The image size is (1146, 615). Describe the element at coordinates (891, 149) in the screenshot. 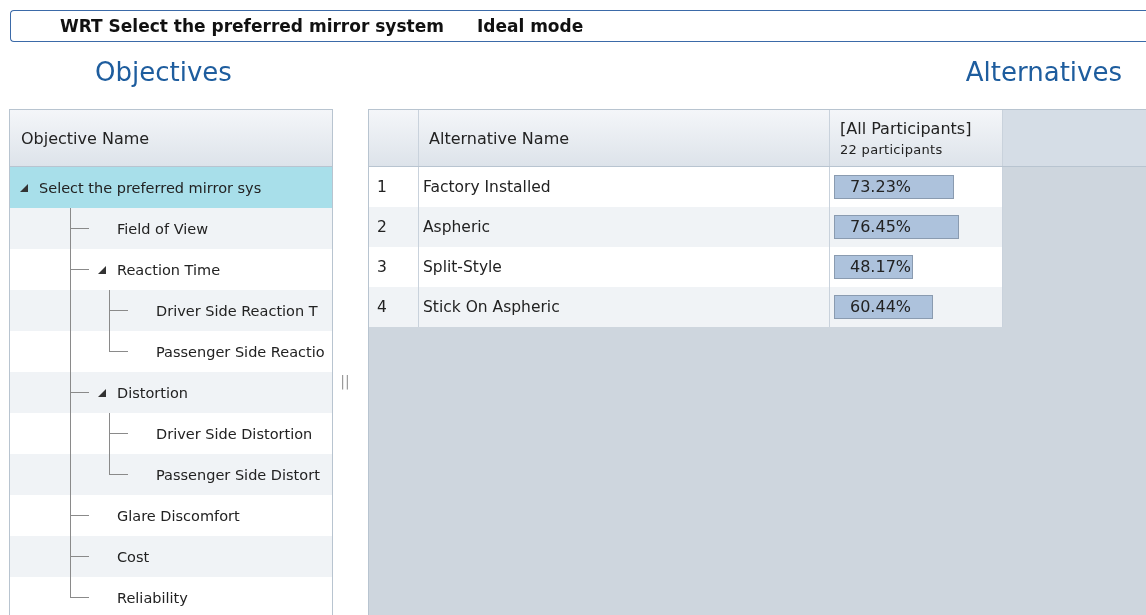

I see `participant-count: 22 participants` at that location.